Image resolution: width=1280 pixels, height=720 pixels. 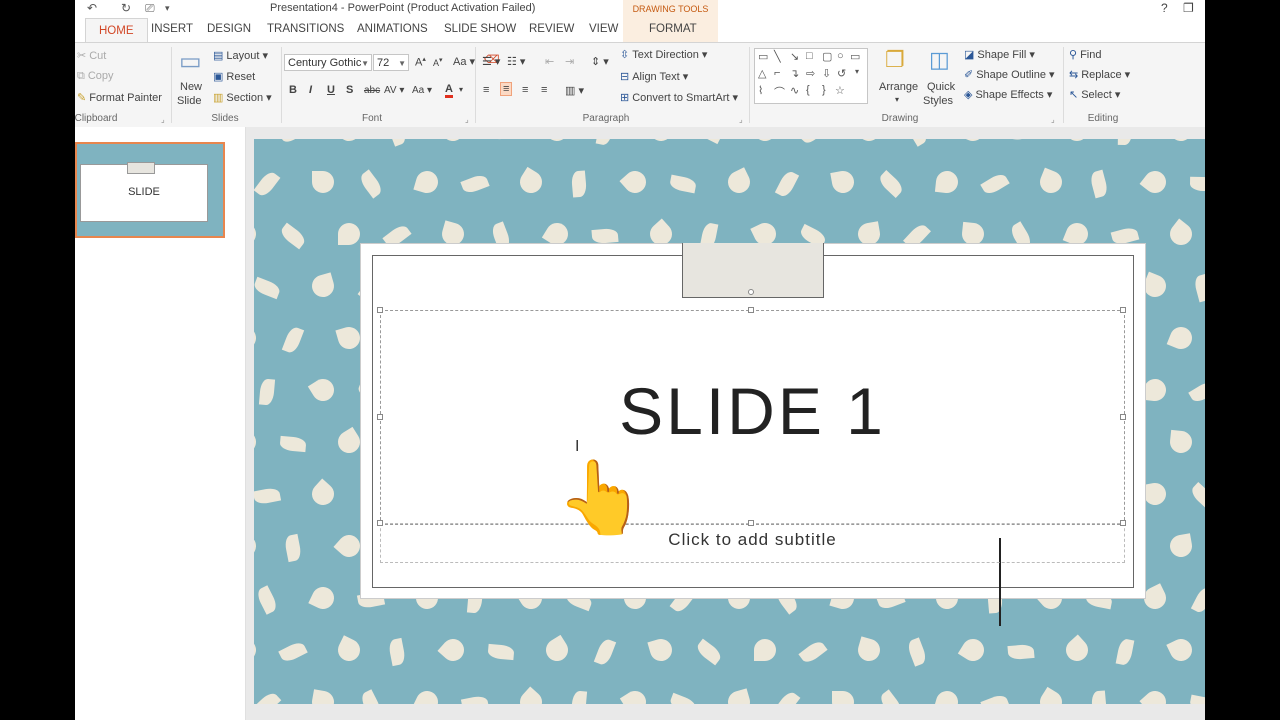 I want to click on right-arrow-shape-icon: ⇨, so click(x=810, y=73).